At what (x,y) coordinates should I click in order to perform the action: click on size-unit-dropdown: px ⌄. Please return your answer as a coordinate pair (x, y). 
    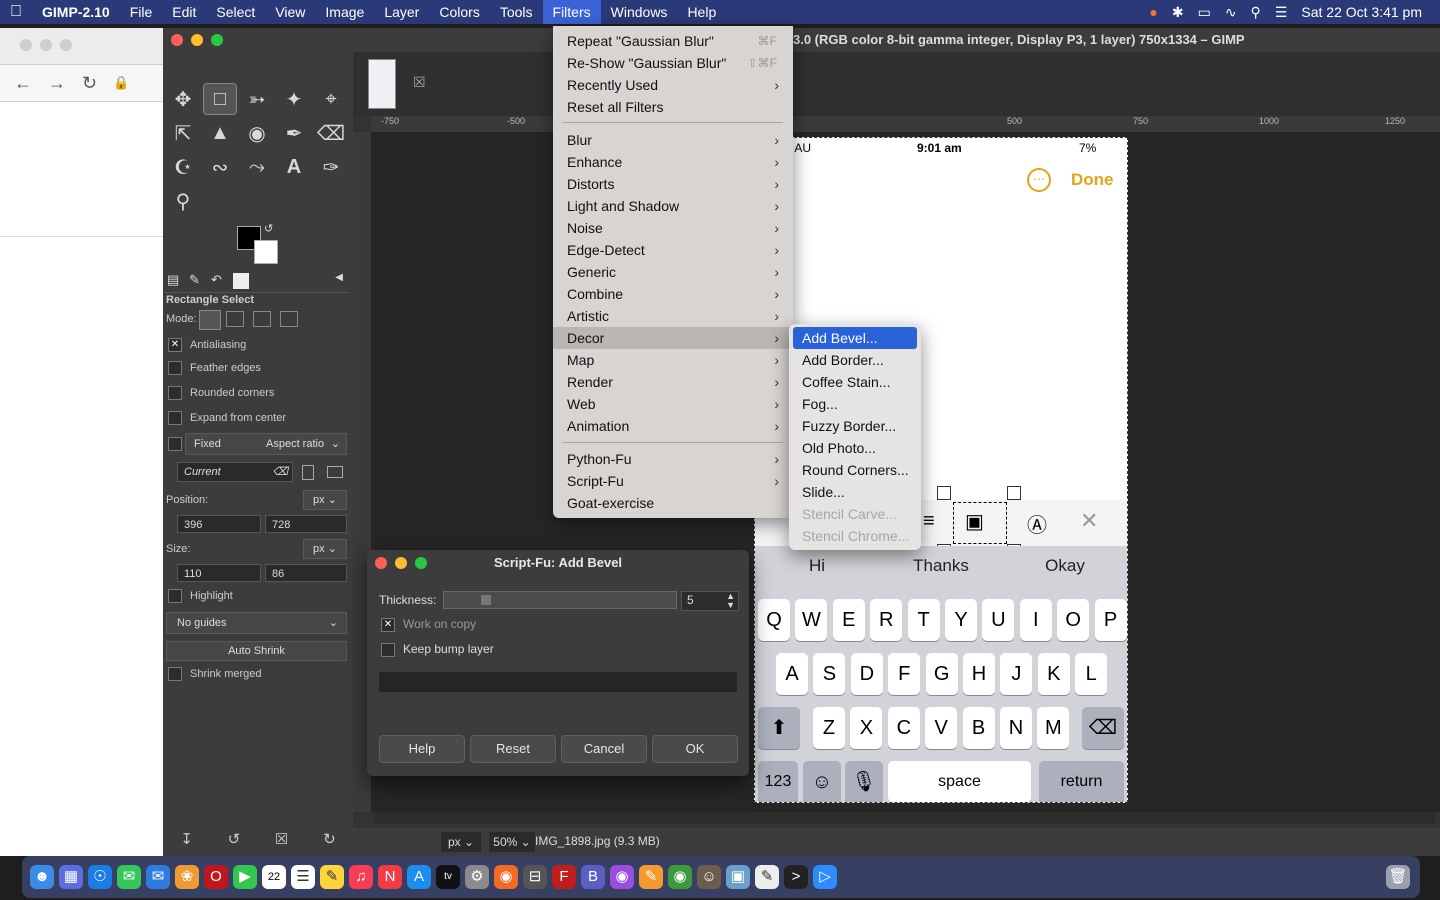
    Looking at the image, I should click on (325, 549).